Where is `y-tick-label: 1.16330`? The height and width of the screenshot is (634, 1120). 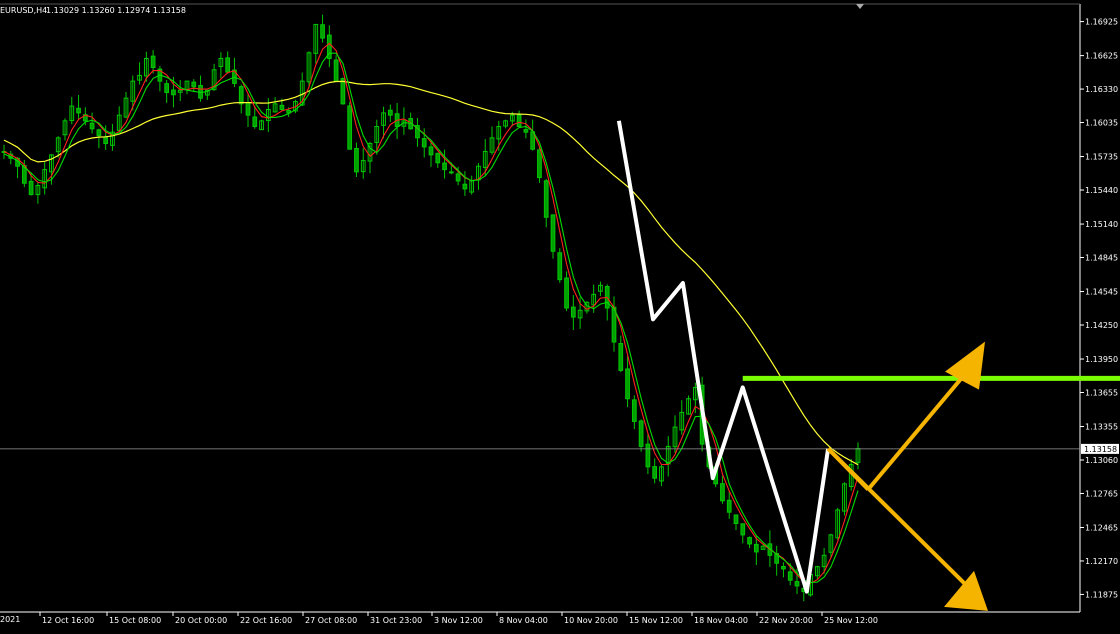 y-tick-label: 1.16330 is located at coordinates (1101, 89).